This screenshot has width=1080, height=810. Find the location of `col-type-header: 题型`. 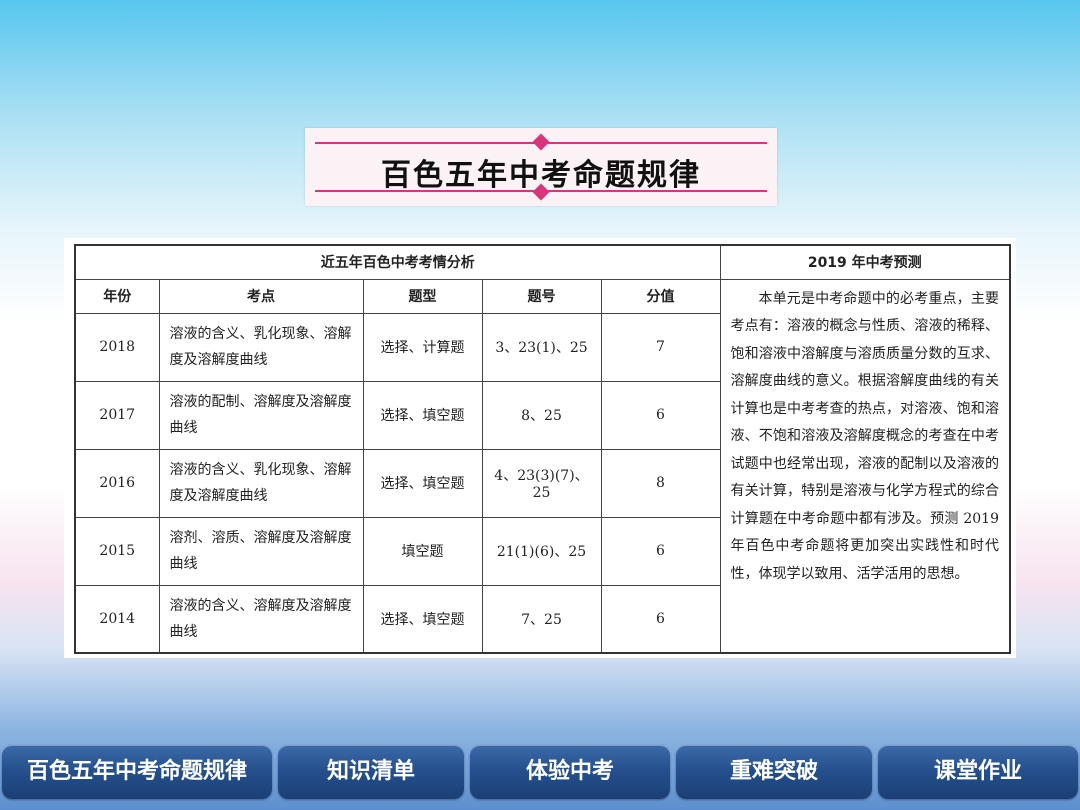

col-type-header: 题型 is located at coordinates (422, 296).